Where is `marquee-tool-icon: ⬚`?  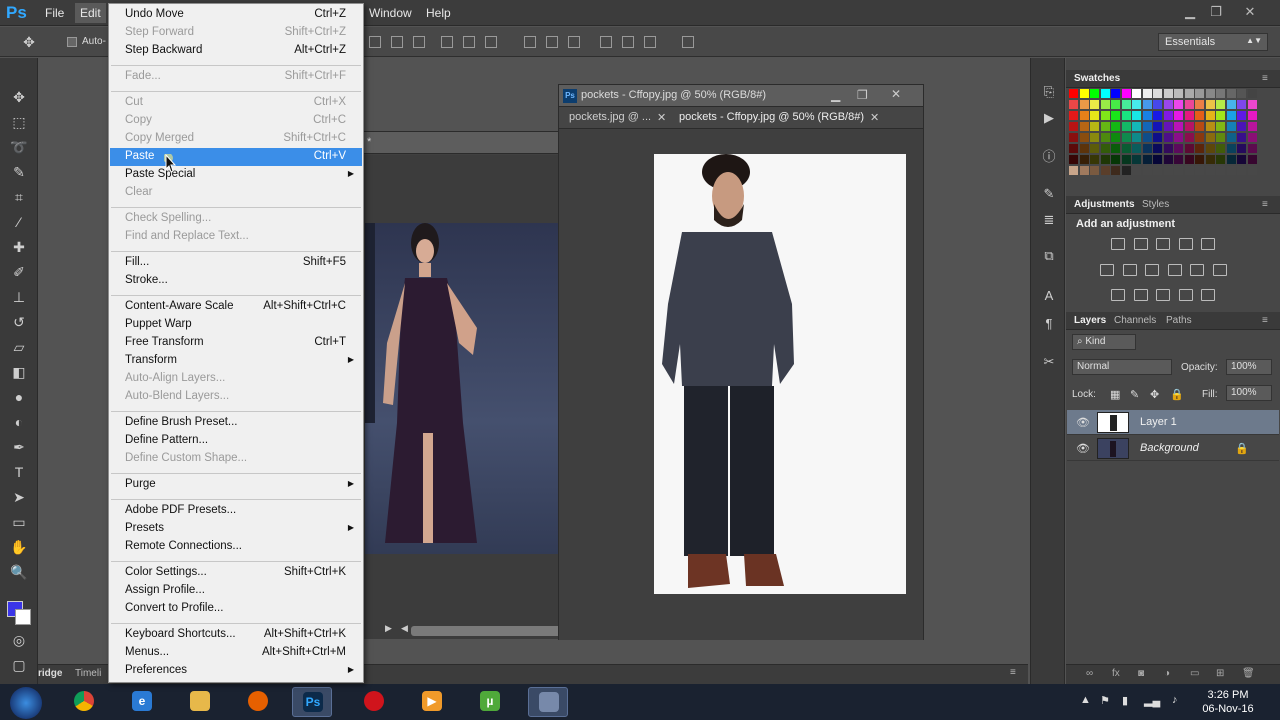
marquee-tool-icon: ⬚ is located at coordinates (19, 122).